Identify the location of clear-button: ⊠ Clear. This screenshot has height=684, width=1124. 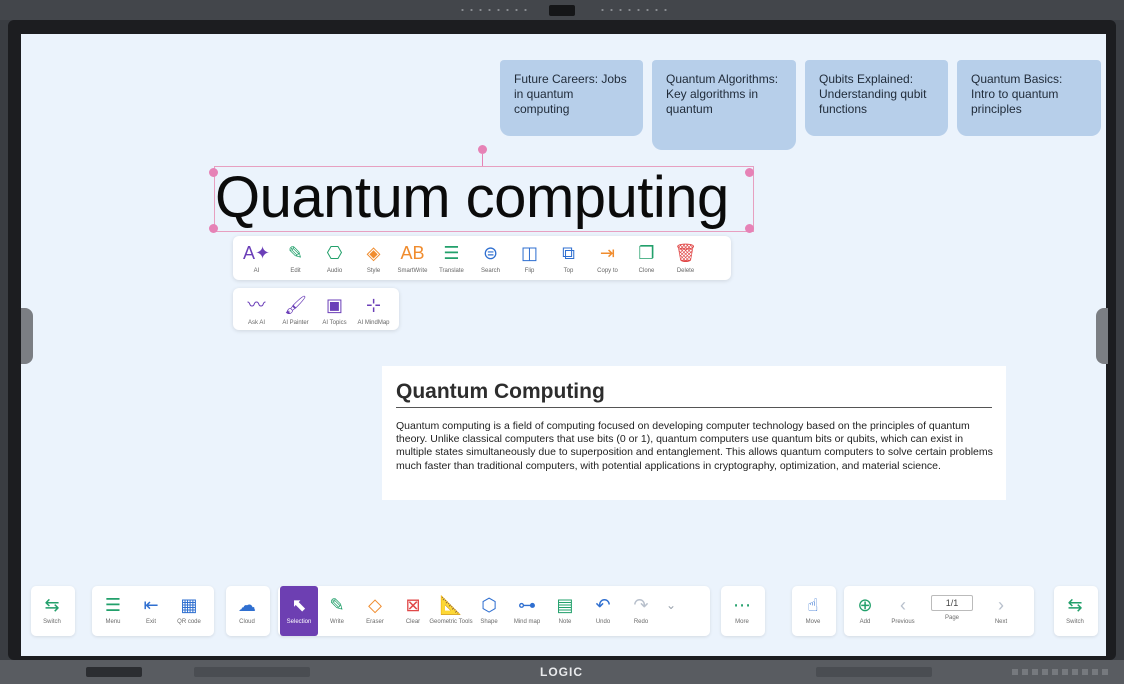
(413, 611).